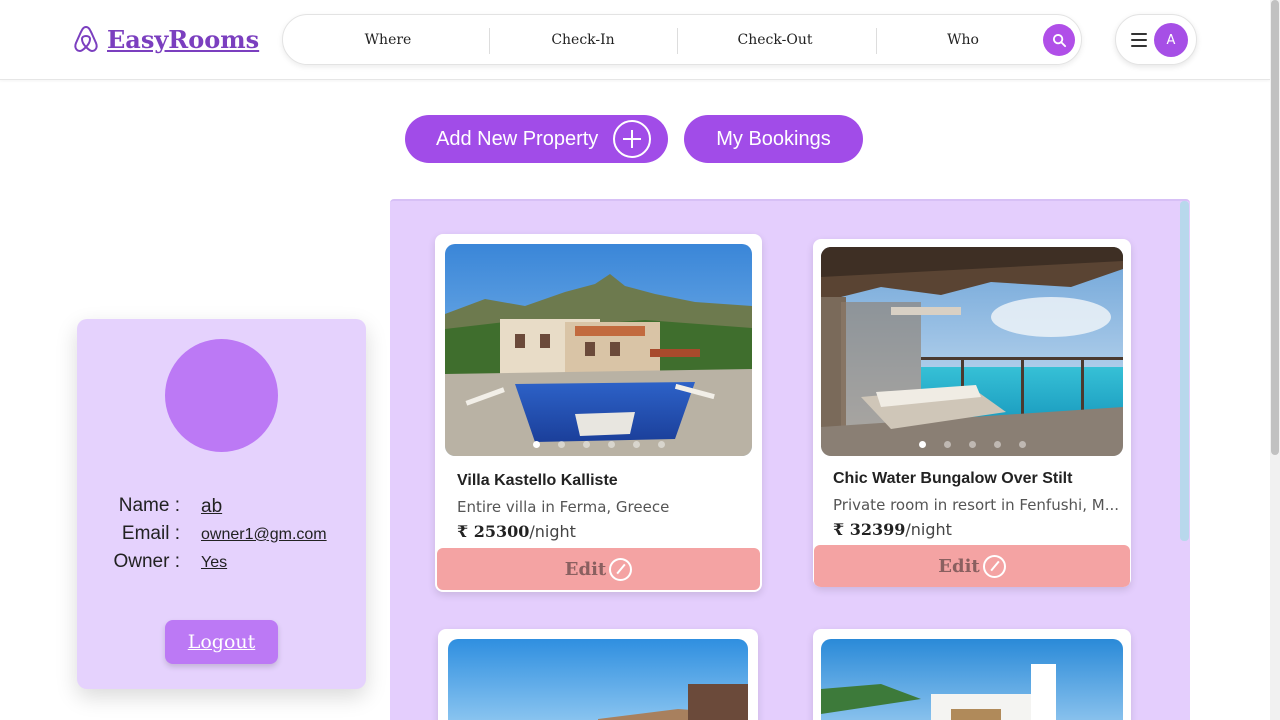  I want to click on price-value: ₹ 25300, so click(493, 531).